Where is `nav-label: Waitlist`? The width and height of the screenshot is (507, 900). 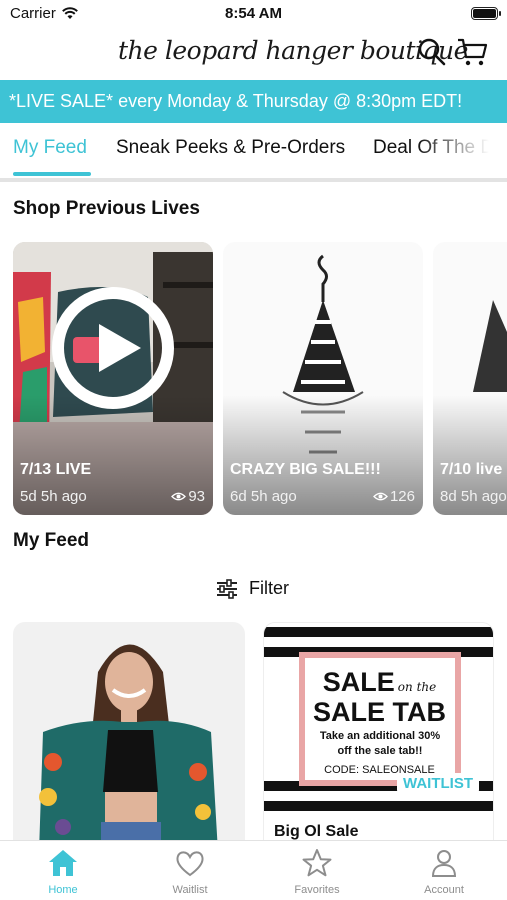 nav-label: Waitlist is located at coordinates (190, 890).